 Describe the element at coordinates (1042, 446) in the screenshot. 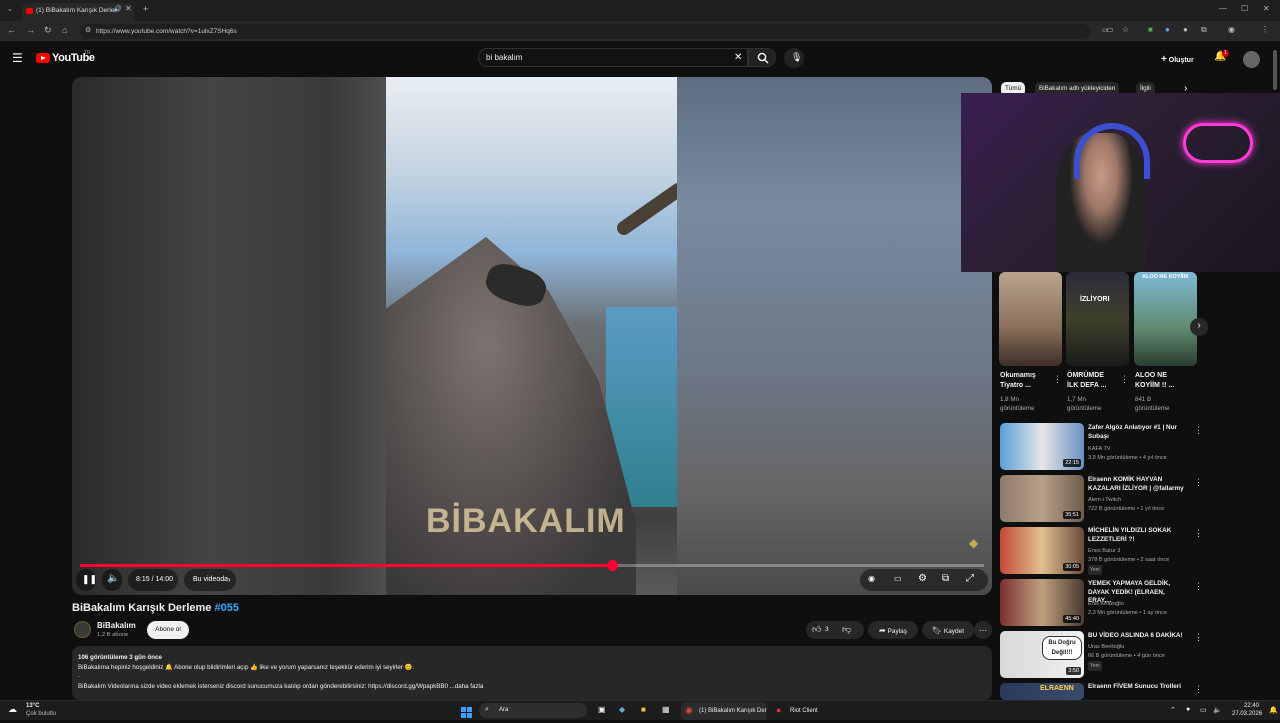

I see `recommendation-thumbnail: 22:15` at that location.